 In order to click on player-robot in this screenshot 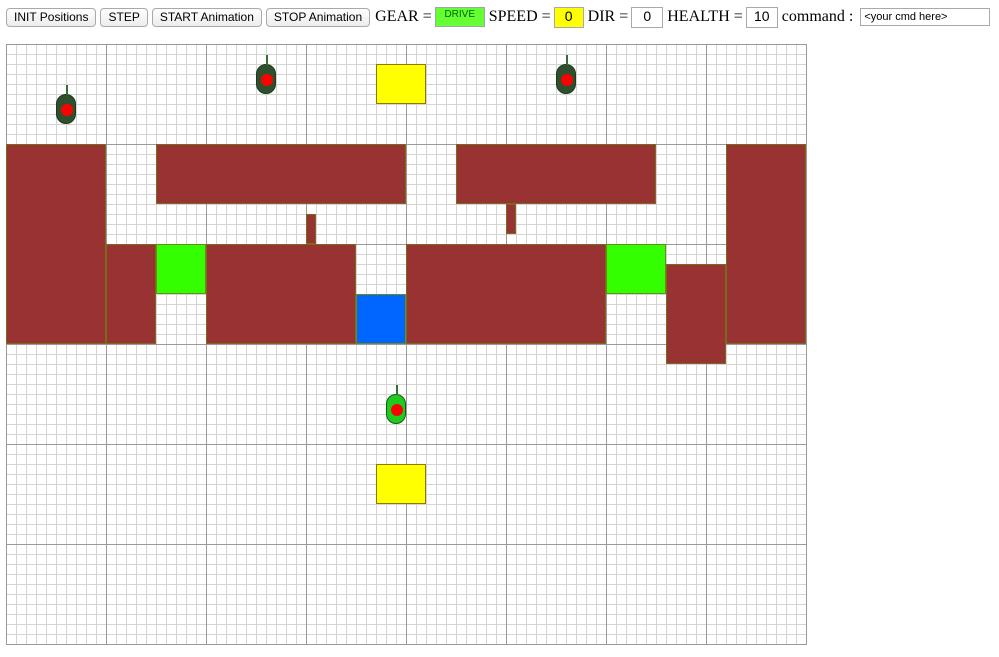, I will do `click(396, 404)`.